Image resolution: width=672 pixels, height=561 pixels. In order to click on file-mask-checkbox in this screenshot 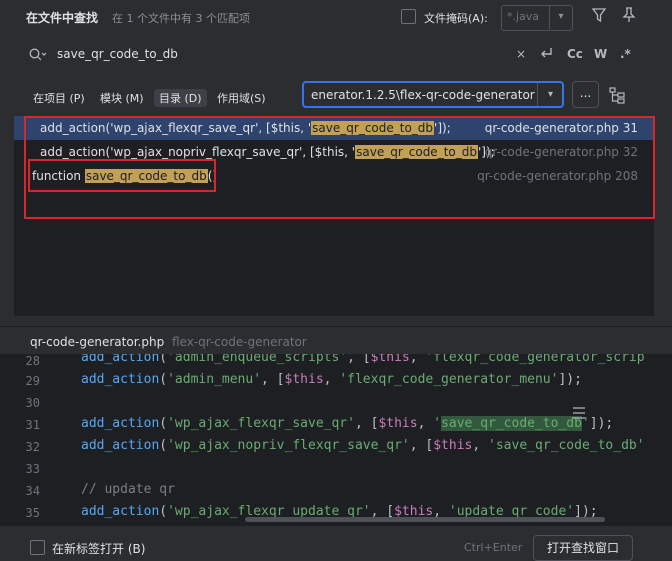, I will do `click(408, 16)`.